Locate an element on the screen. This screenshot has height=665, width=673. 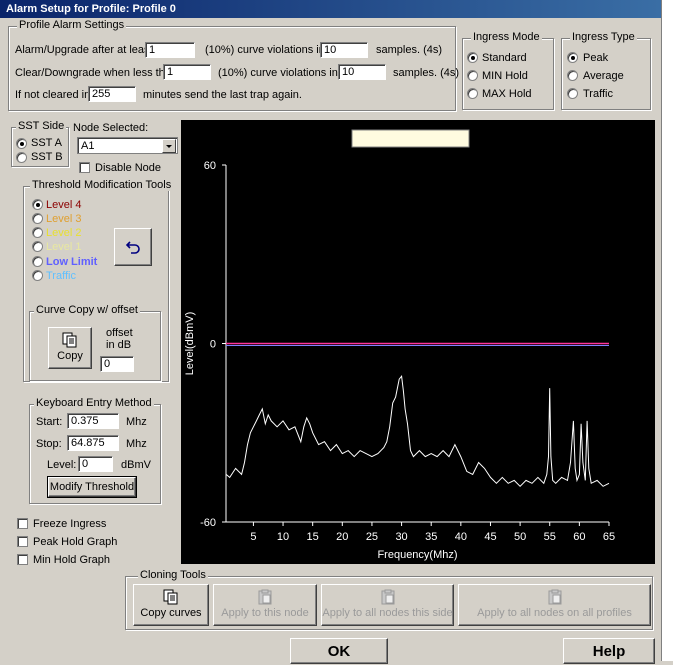
x-tick-label: 45 is located at coordinates (490, 537).